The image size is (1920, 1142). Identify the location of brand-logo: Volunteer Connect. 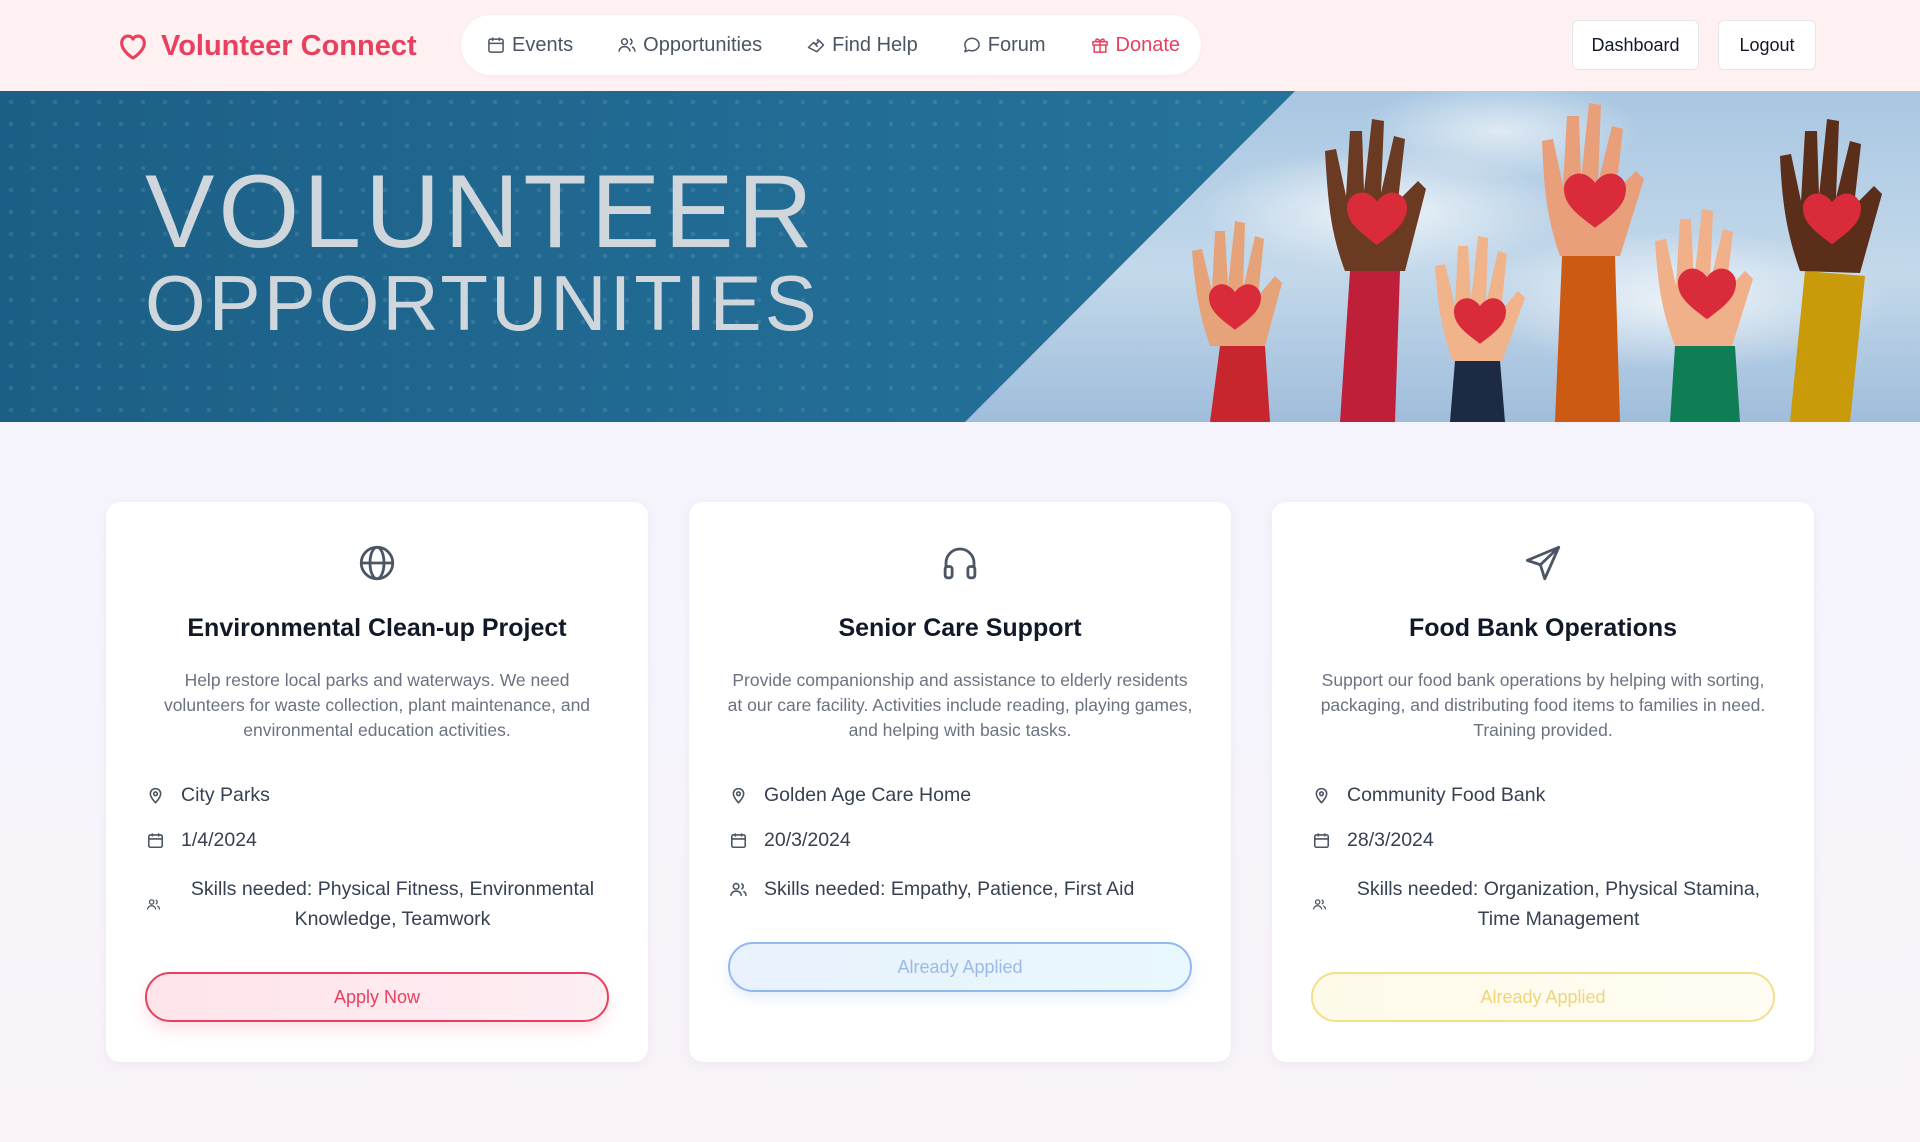
(266, 46).